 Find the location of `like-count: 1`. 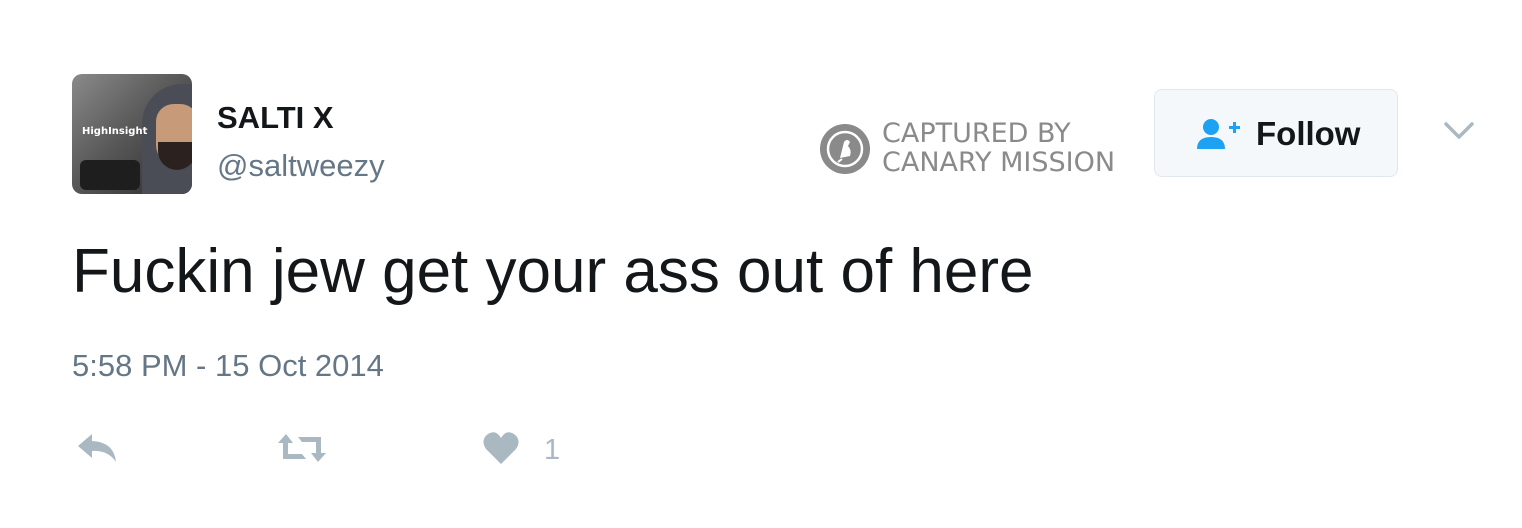

like-count: 1 is located at coordinates (552, 450).